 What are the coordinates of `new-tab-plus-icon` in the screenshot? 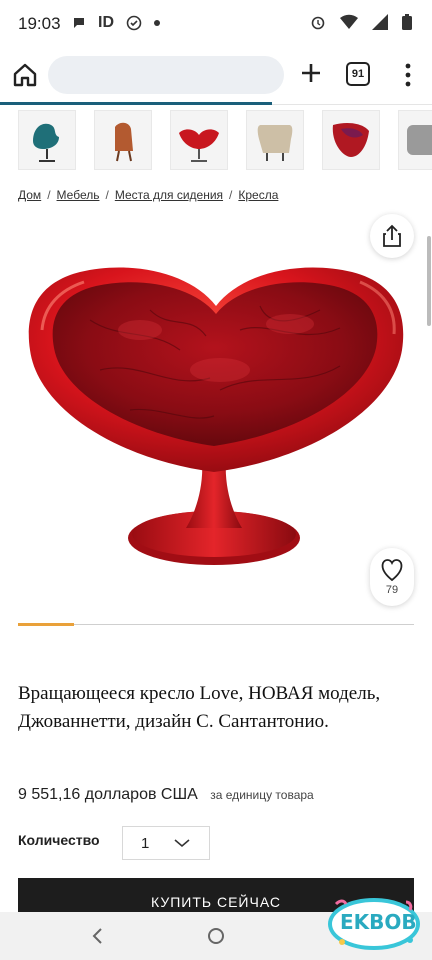 It's located at (311, 73).